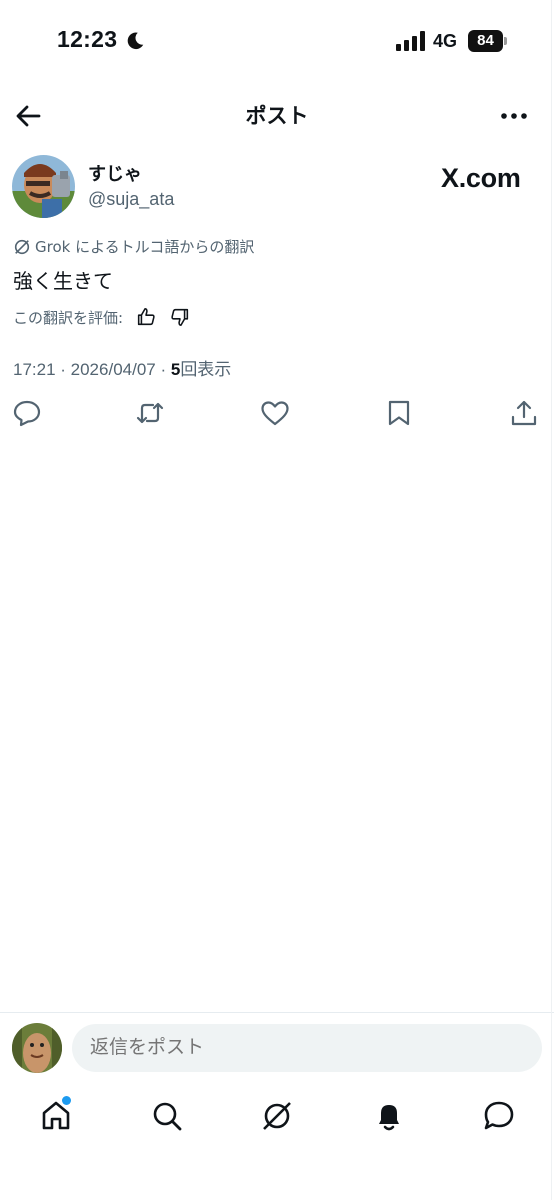  I want to click on status-bar: 12:23 4G 84, so click(277, 42).